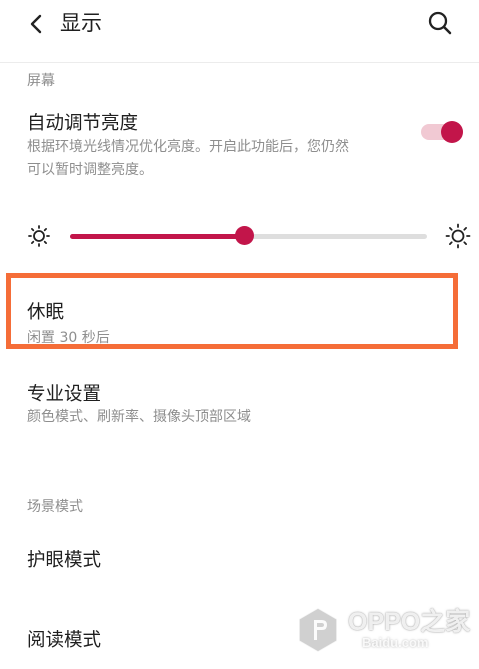 This screenshot has height=669, width=479. What do you see at coordinates (409, 622) in the screenshot?
I see `watermark-brand: OPPO之家` at bounding box center [409, 622].